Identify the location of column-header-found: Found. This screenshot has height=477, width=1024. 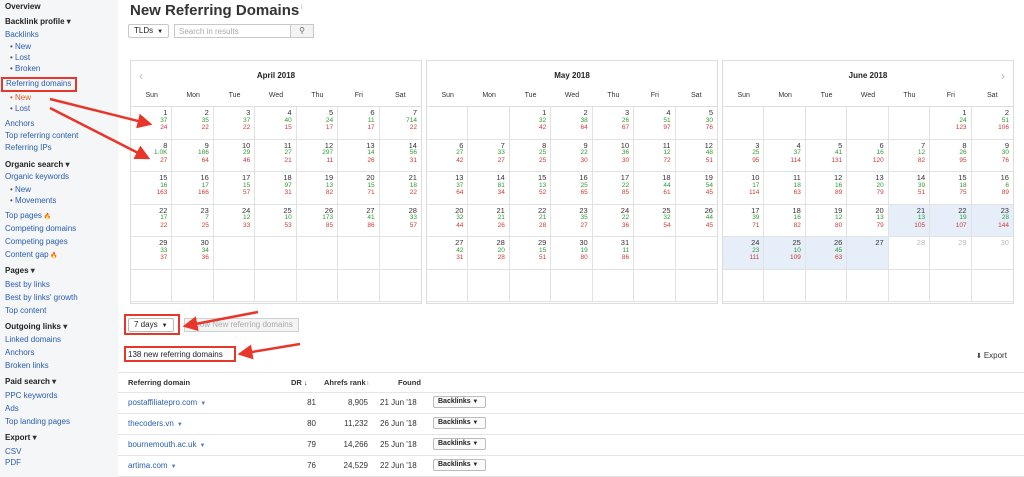
(409, 382).